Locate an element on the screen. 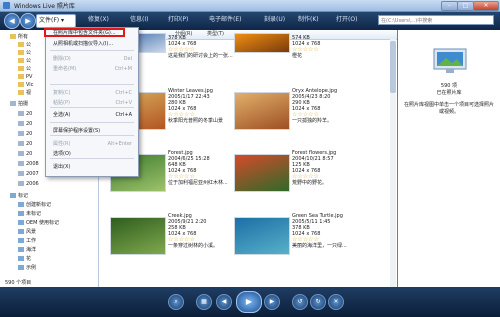  info-count: 590 项 is located at coordinates (449, 86).